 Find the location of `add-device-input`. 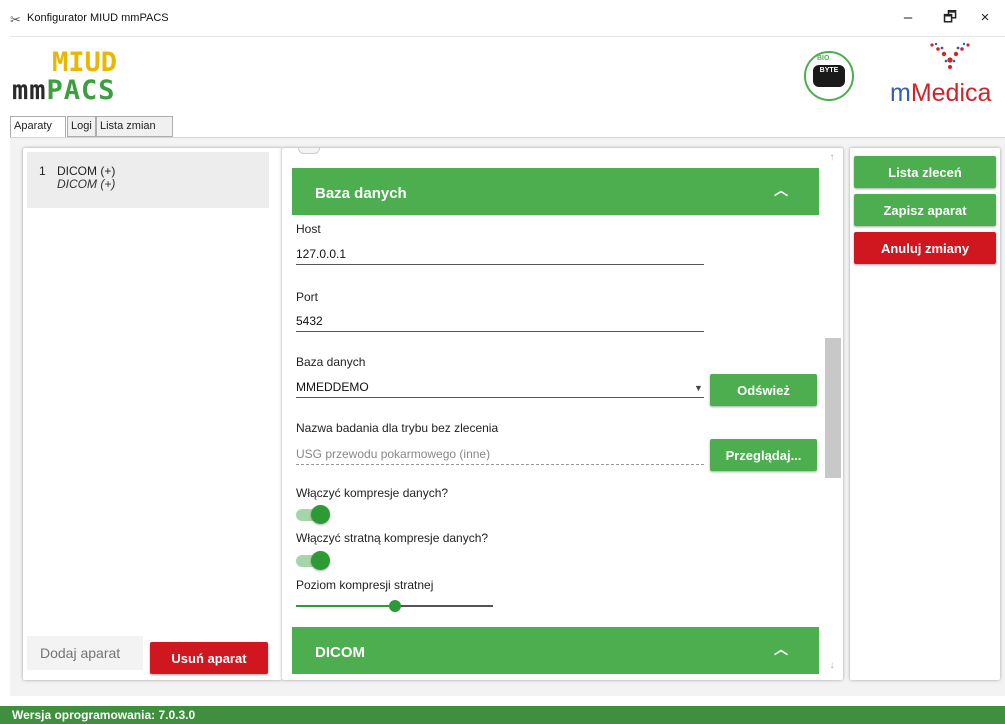

add-device-input is located at coordinates (85, 653).